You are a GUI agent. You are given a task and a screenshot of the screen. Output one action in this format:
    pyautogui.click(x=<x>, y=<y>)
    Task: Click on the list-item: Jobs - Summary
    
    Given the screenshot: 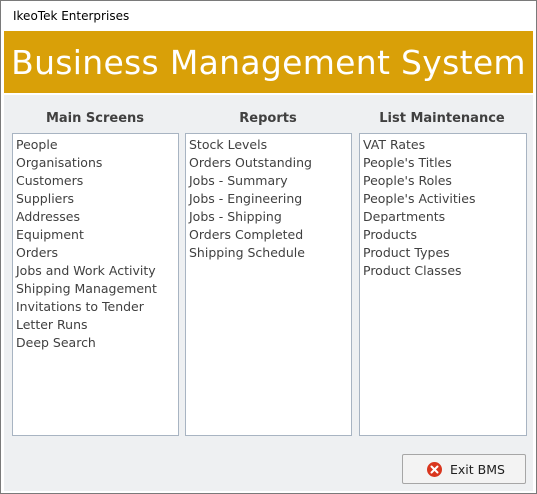 What is the action you would take?
    pyautogui.click(x=270, y=181)
    